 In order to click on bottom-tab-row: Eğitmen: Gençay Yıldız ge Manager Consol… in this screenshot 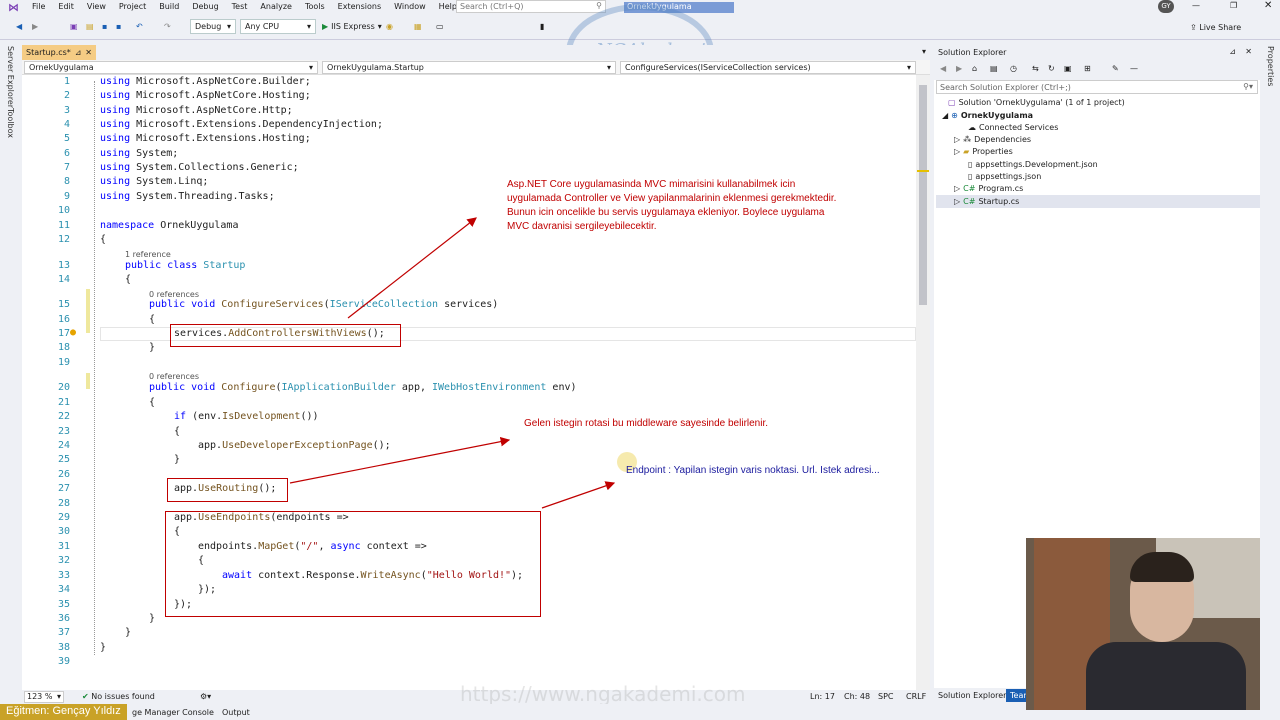, I will do `click(465, 712)`.